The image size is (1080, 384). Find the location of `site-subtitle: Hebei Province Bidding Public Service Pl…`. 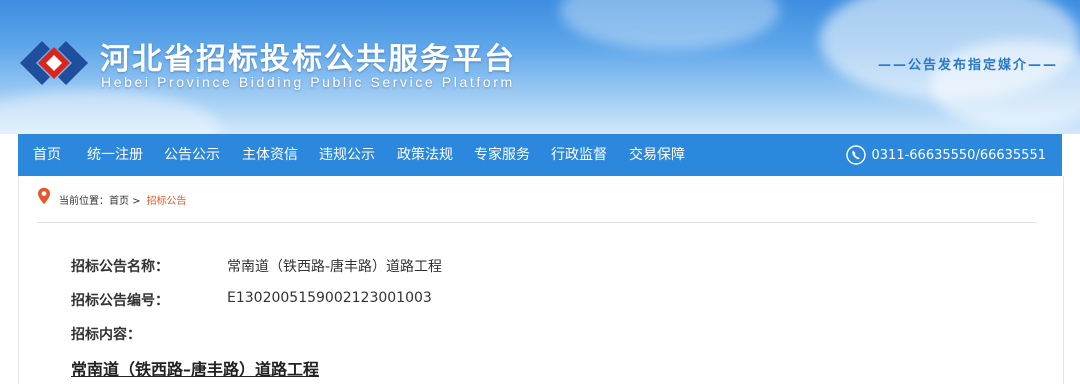

site-subtitle: Hebei Province Bidding Public Service Pl… is located at coordinates (308, 82).